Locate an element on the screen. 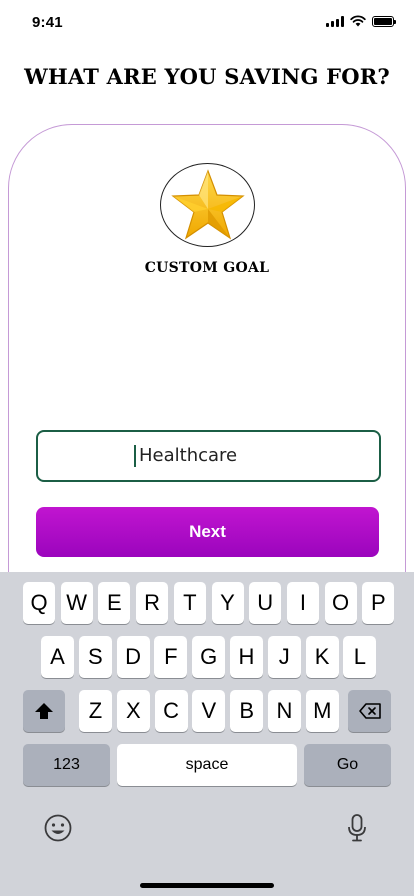  status-time: 9:41 is located at coordinates (47, 22).